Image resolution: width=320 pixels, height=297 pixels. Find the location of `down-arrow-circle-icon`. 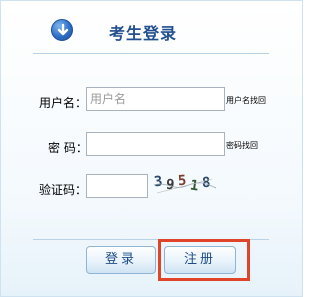

down-arrow-circle-icon is located at coordinates (62, 30).